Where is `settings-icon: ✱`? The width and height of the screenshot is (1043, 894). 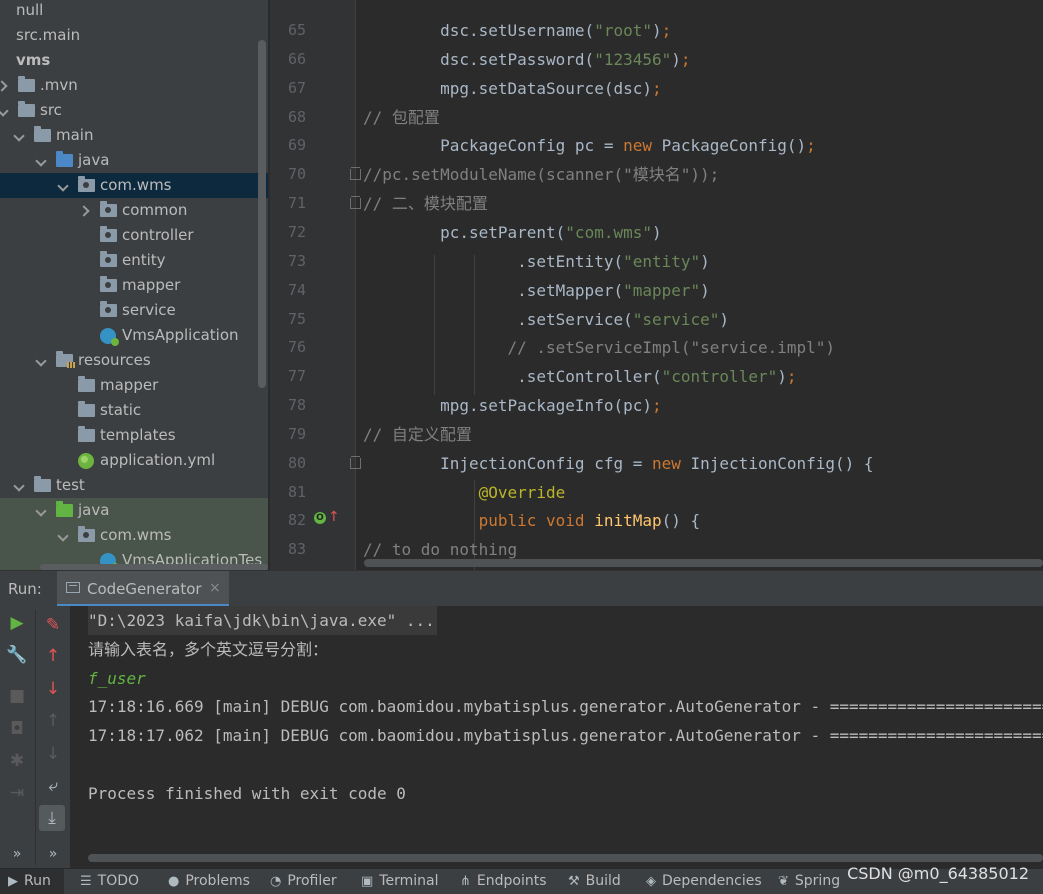 settings-icon: ✱ is located at coordinates (17, 761).